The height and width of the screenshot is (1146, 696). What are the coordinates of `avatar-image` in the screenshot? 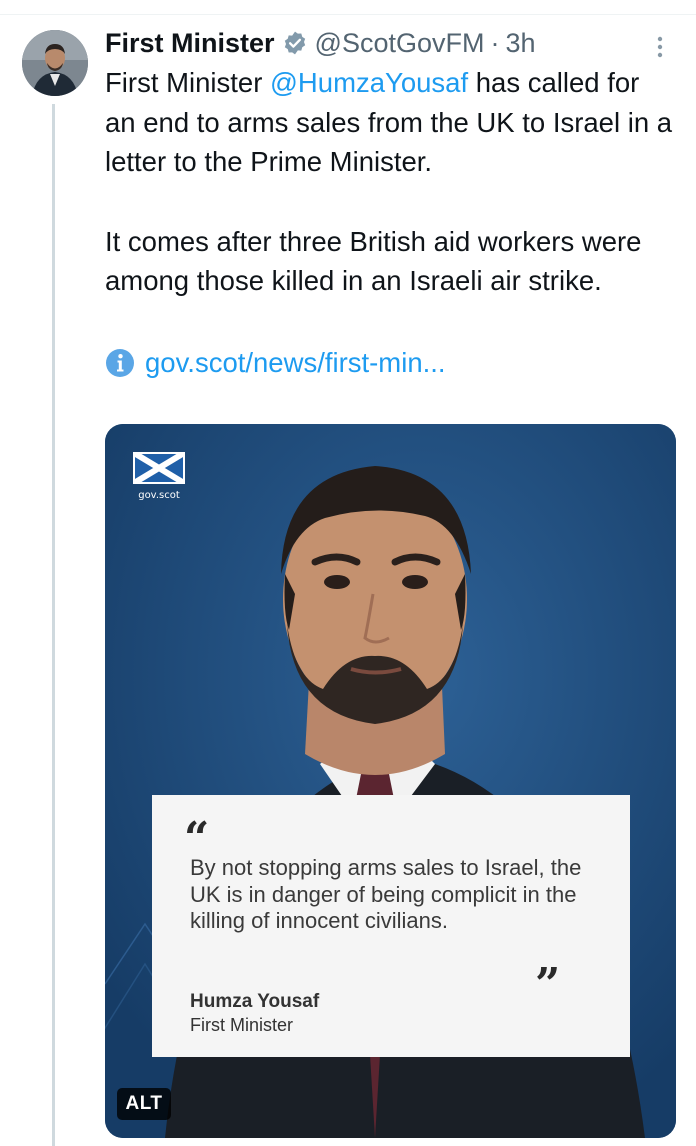 It's located at (55, 63).